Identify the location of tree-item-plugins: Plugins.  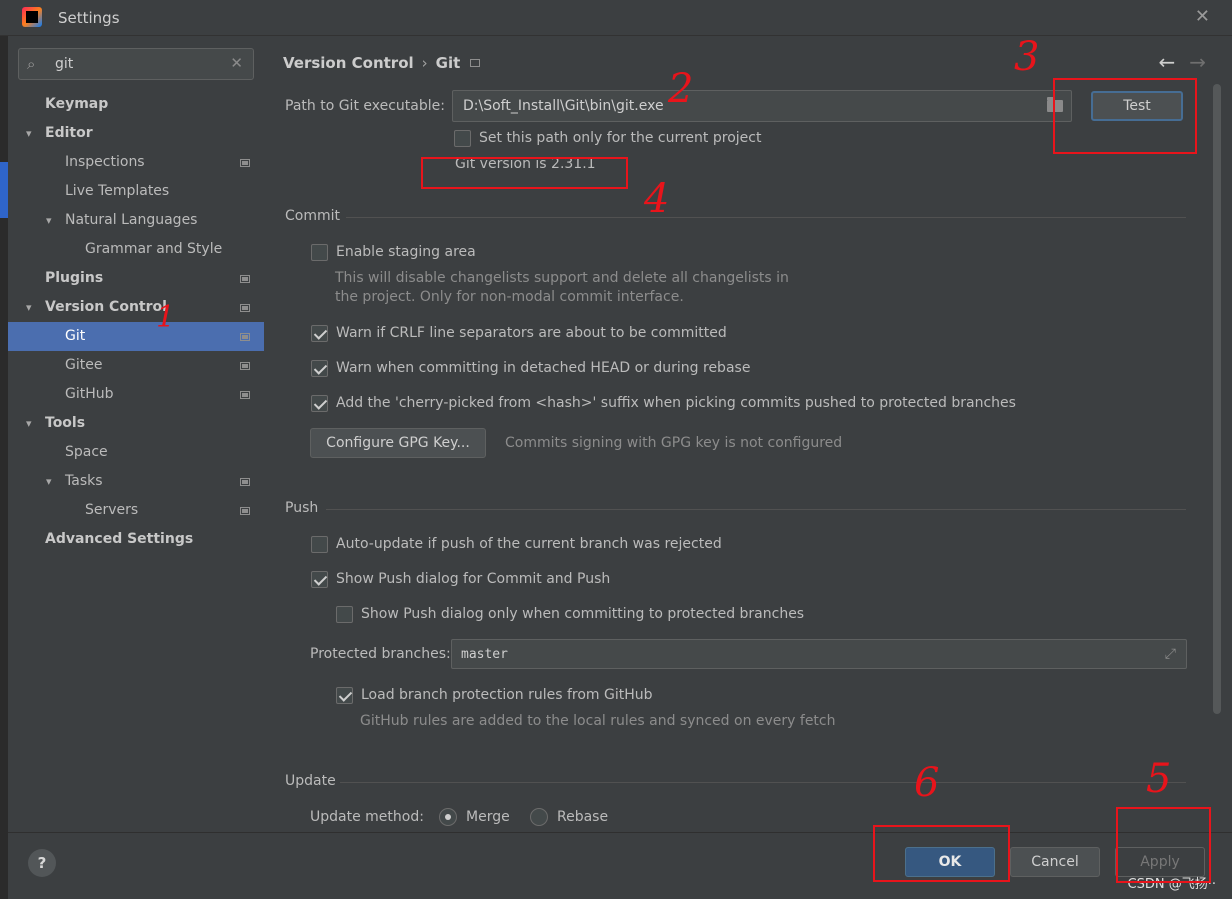
(136, 278).